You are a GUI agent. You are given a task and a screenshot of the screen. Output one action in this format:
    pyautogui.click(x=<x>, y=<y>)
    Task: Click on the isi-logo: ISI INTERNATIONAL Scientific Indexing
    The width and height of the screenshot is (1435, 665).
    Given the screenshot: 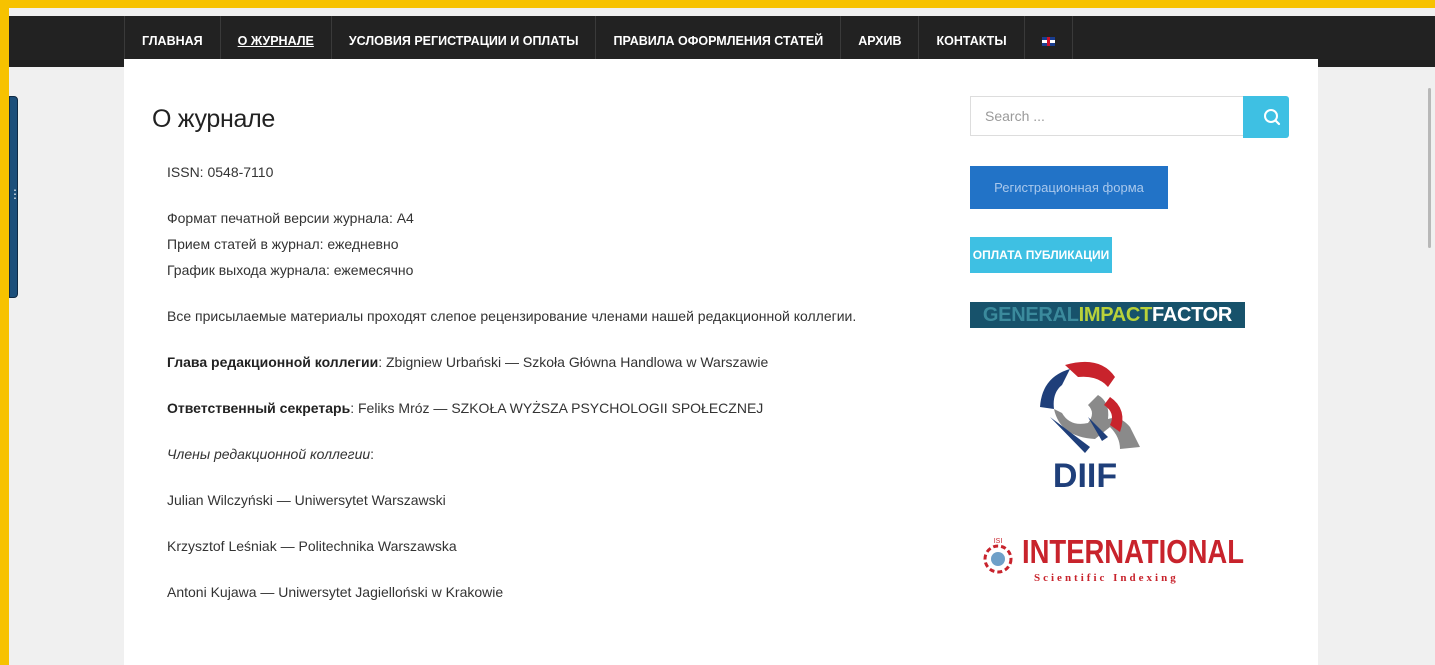 What is the action you would take?
    pyautogui.click(x=1107, y=559)
    